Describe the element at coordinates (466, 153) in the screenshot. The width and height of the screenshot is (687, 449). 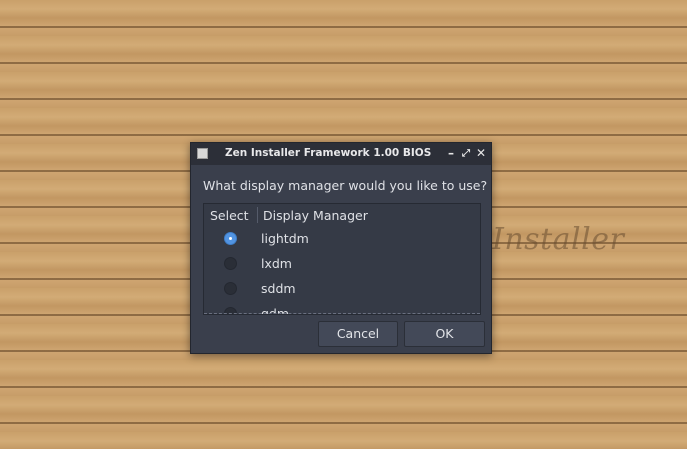
I see `maximize-icon: ⤢` at that location.